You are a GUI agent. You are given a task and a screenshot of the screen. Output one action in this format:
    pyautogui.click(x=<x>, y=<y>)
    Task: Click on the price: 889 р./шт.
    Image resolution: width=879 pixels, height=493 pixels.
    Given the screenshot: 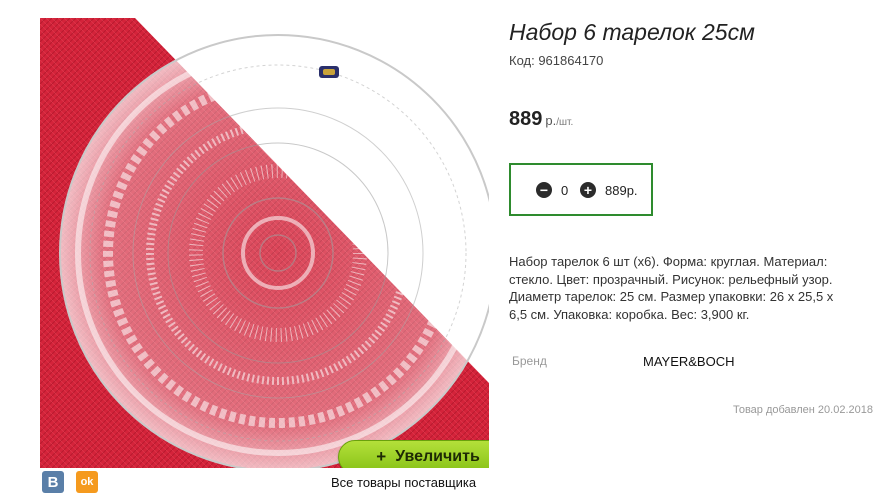 What is the action you would take?
    pyautogui.click(x=541, y=119)
    